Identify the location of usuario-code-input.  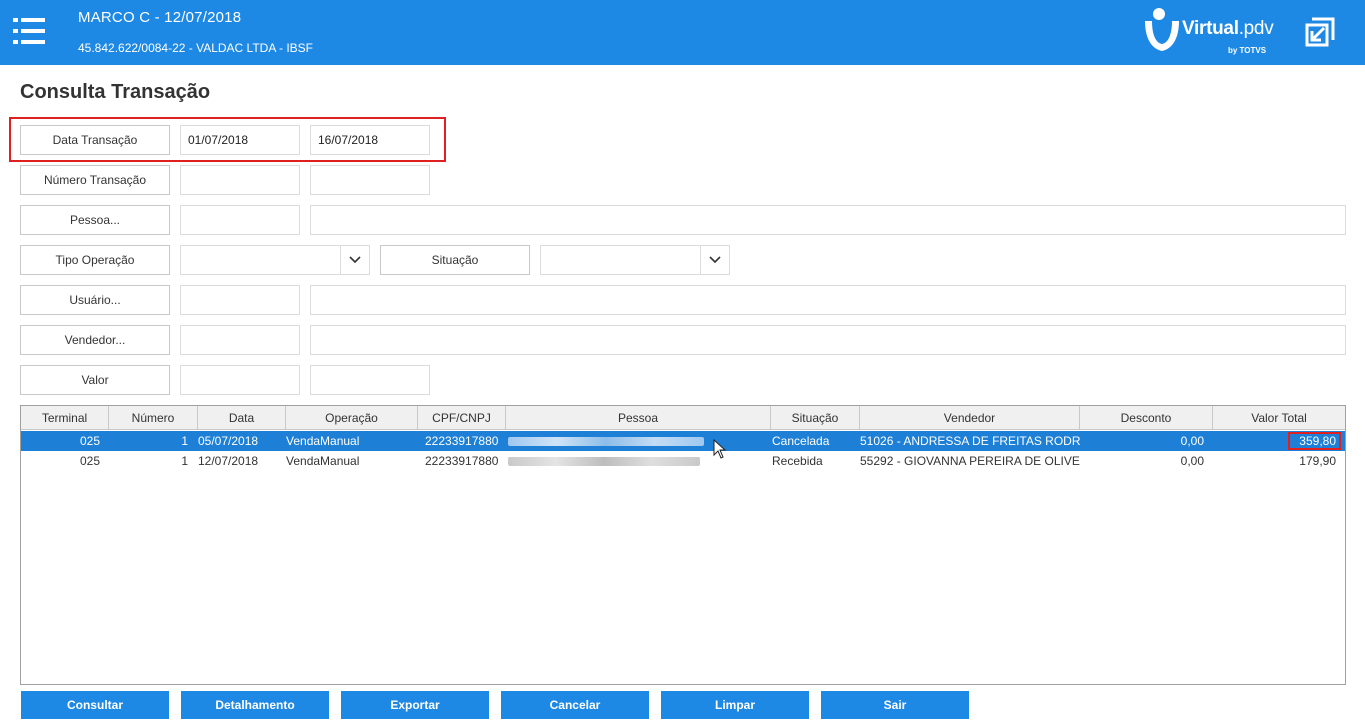
(240, 300).